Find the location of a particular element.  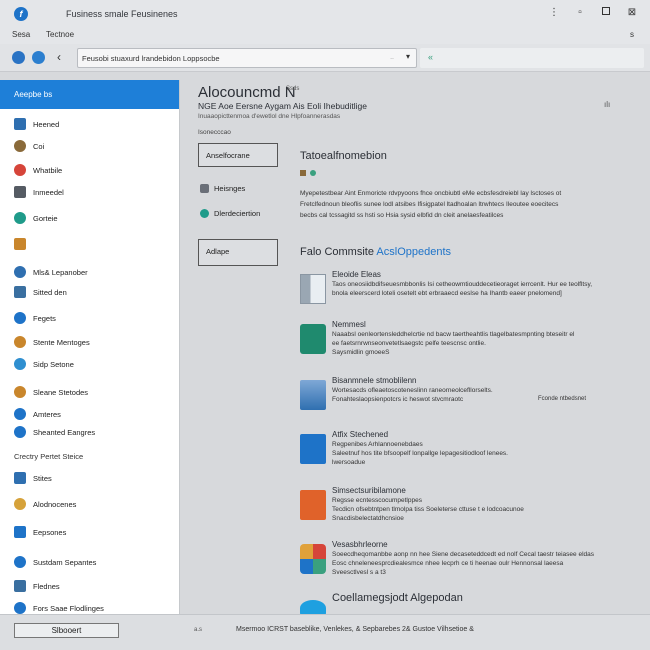

sidebar-item-label: Sustdam Sepantes is located at coordinates (65, 562).